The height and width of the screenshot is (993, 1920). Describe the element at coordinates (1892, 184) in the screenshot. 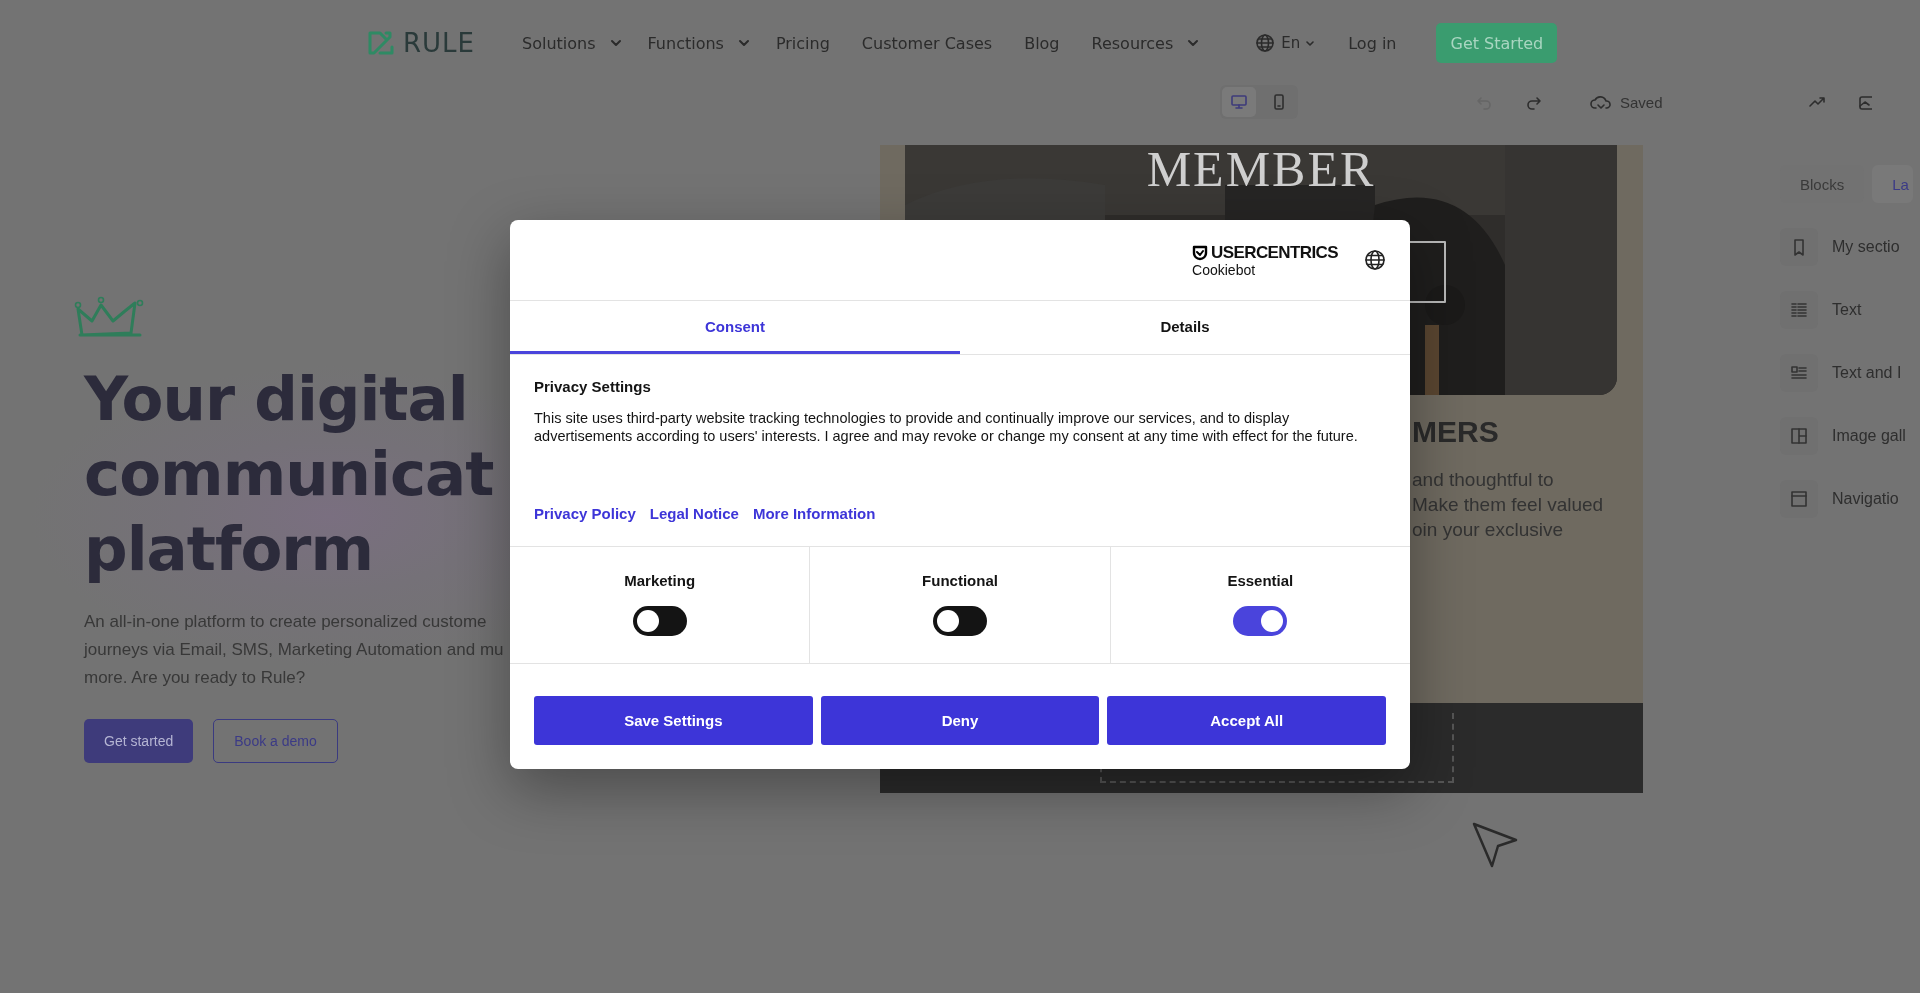

I see `panel-tab: La` at that location.